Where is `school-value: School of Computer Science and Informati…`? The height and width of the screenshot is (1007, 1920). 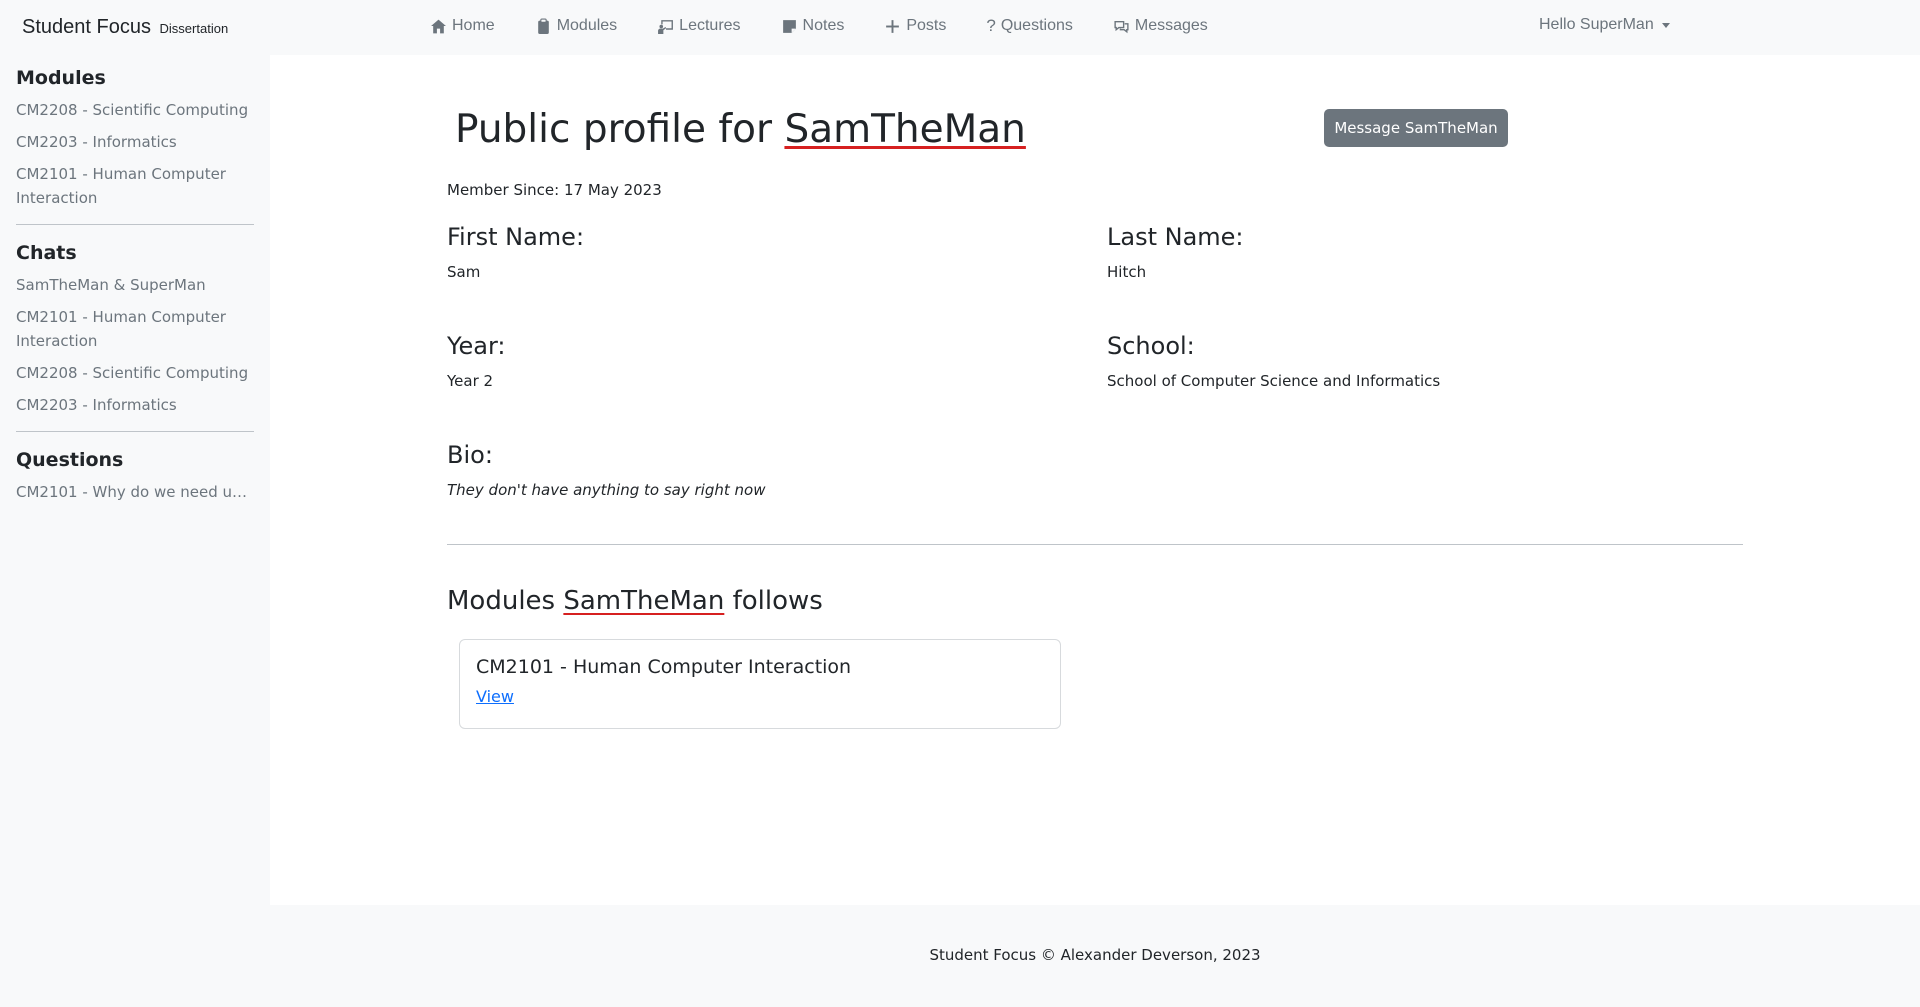
school-value: School of Computer Science and Informati… is located at coordinates (1274, 381).